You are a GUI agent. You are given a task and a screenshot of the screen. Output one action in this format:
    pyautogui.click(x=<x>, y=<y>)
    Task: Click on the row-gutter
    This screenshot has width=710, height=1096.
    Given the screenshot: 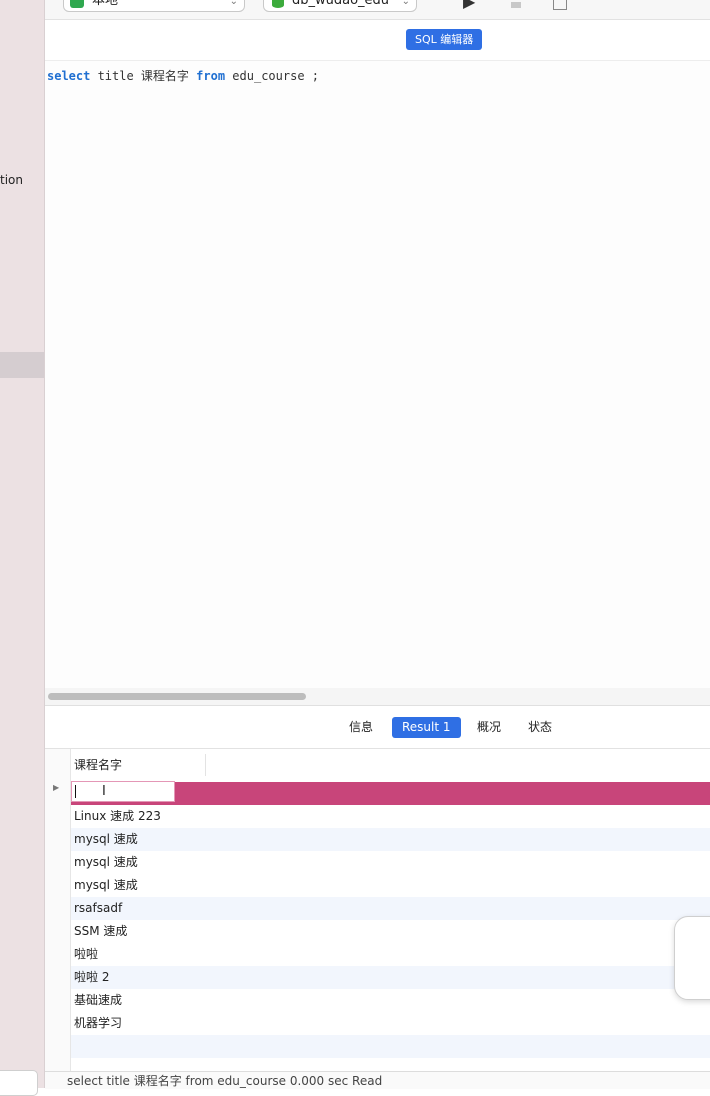 What is the action you would take?
    pyautogui.click(x=58, y=910)
    